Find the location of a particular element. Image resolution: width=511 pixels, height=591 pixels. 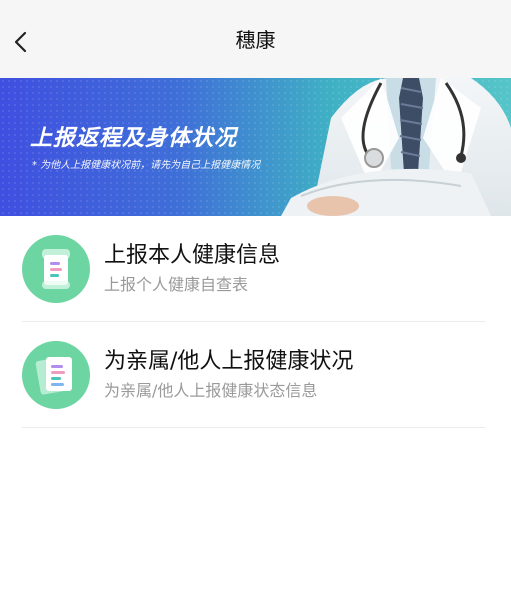

stacked-forms-icon is located at coordinates (56, 374).